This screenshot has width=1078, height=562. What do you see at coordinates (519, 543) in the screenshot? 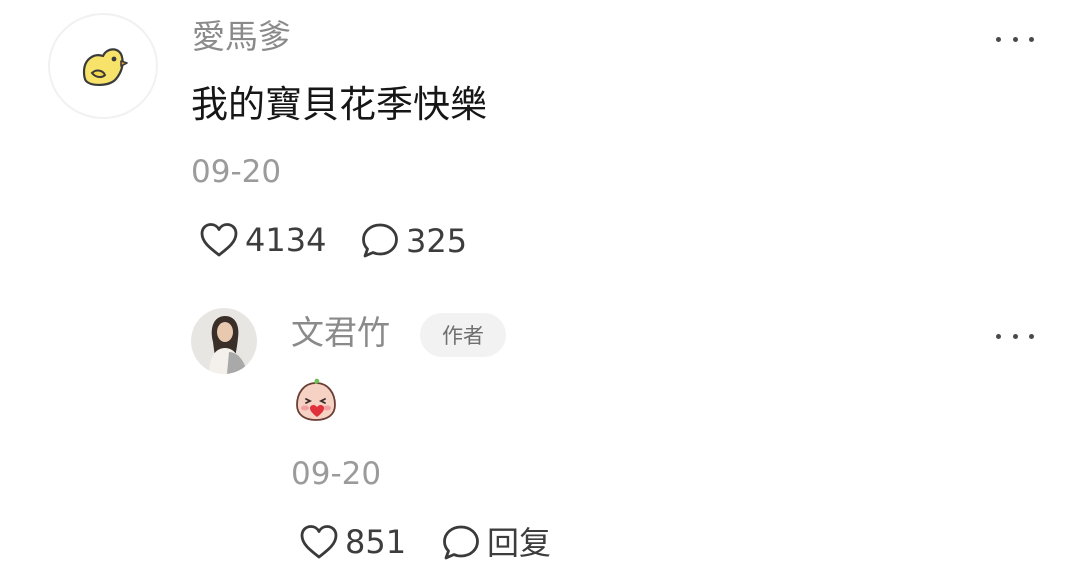
I see `reply-reply-label: 回复` at bounding box center [519, 543].